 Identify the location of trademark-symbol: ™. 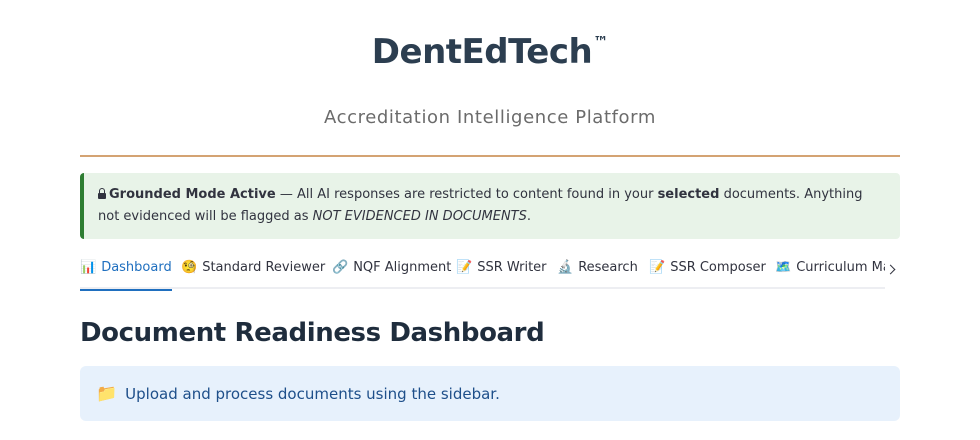
(601, 42).